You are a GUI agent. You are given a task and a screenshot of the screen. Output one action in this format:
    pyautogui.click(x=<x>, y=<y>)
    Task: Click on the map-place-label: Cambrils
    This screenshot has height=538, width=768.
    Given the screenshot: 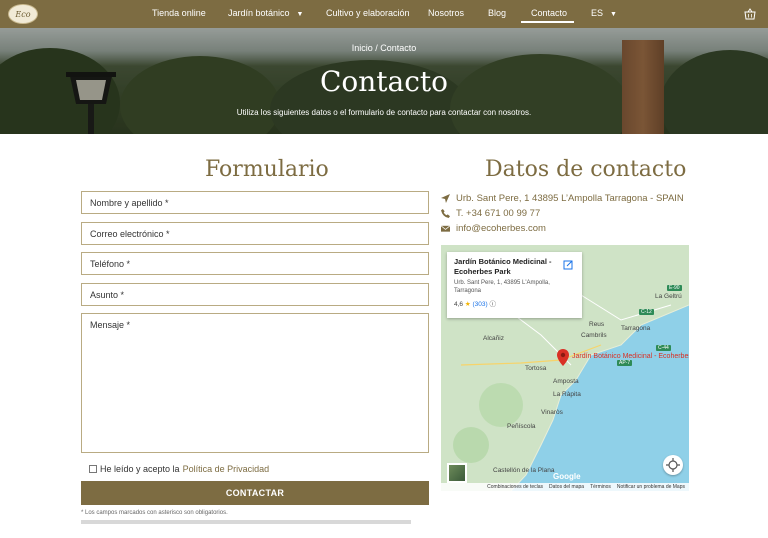 What is the action you would take?
    pyautogui.click(x=594, y=335)
    